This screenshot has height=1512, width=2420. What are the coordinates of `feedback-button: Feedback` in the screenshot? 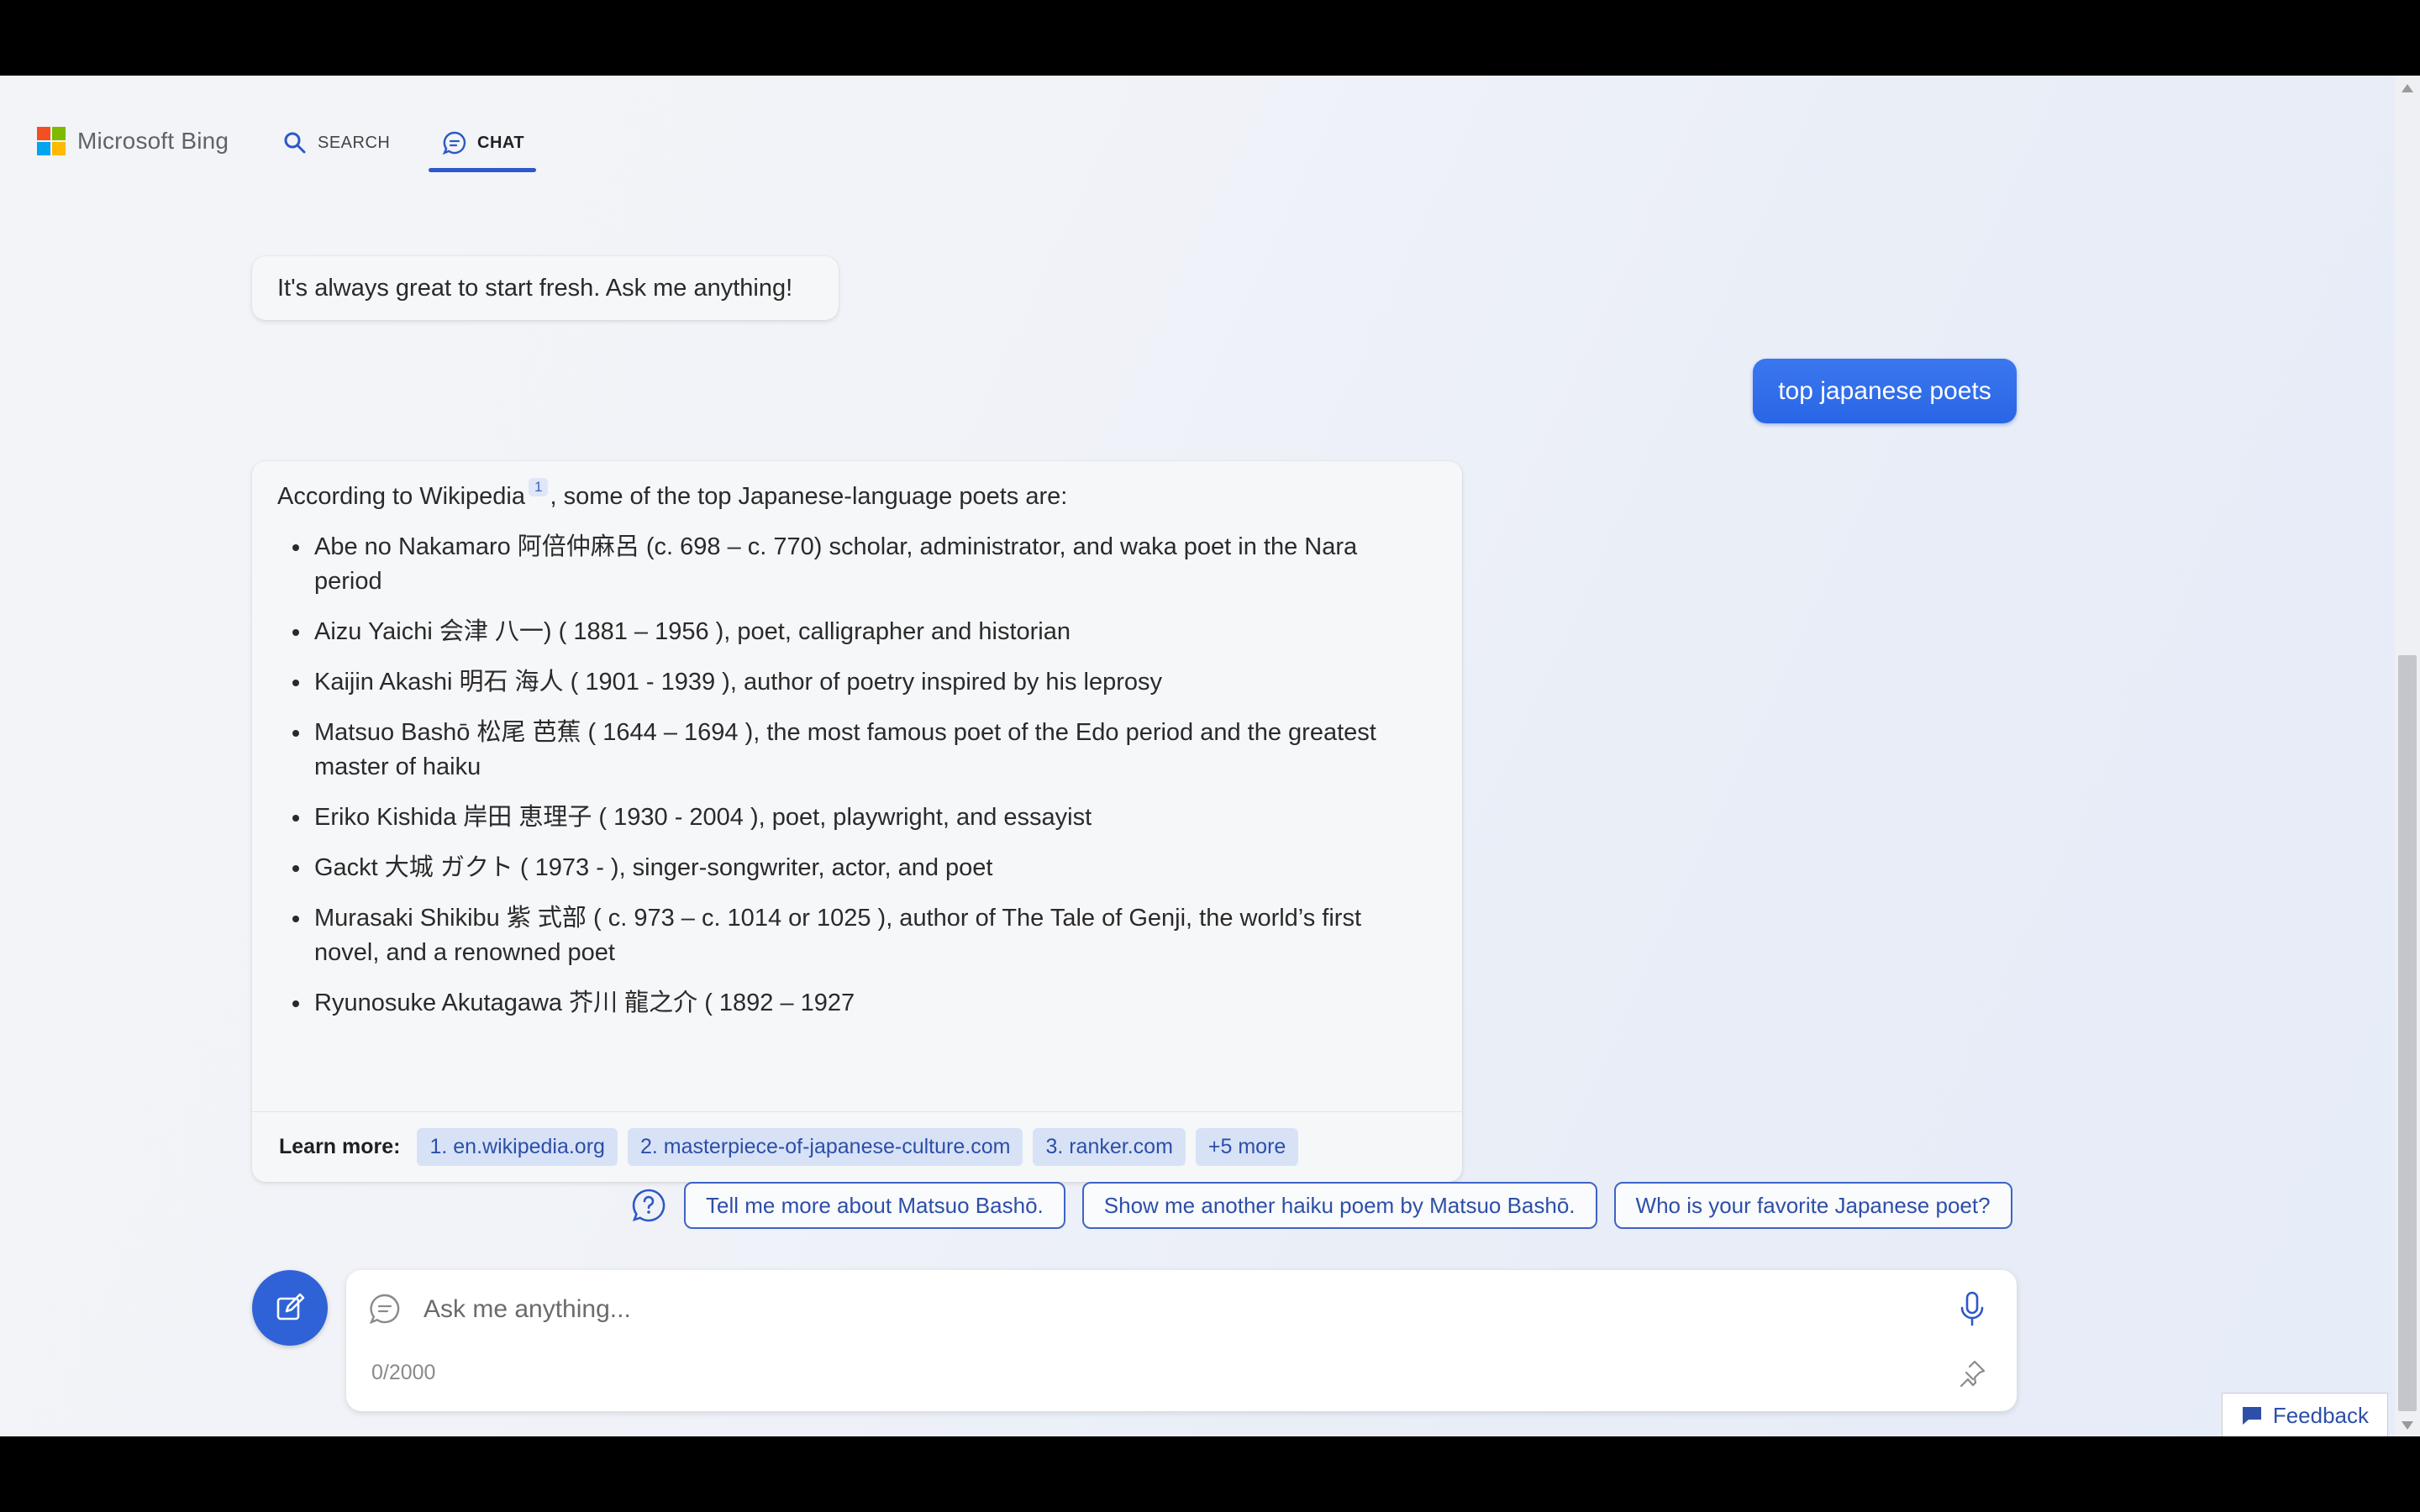 It's located at (2304, 1414).